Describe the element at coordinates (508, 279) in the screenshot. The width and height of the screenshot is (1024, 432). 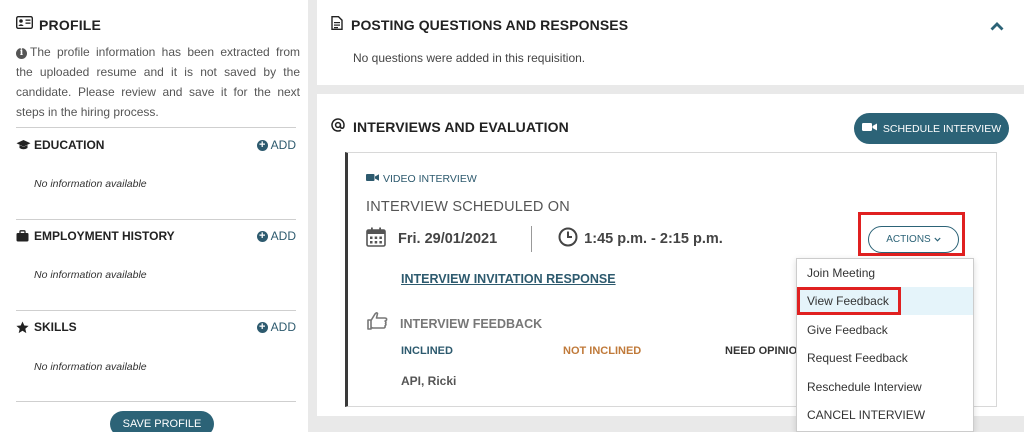
I see `invitation-response-link: INTERVIEW INVITATION RESPONSE` at that location.